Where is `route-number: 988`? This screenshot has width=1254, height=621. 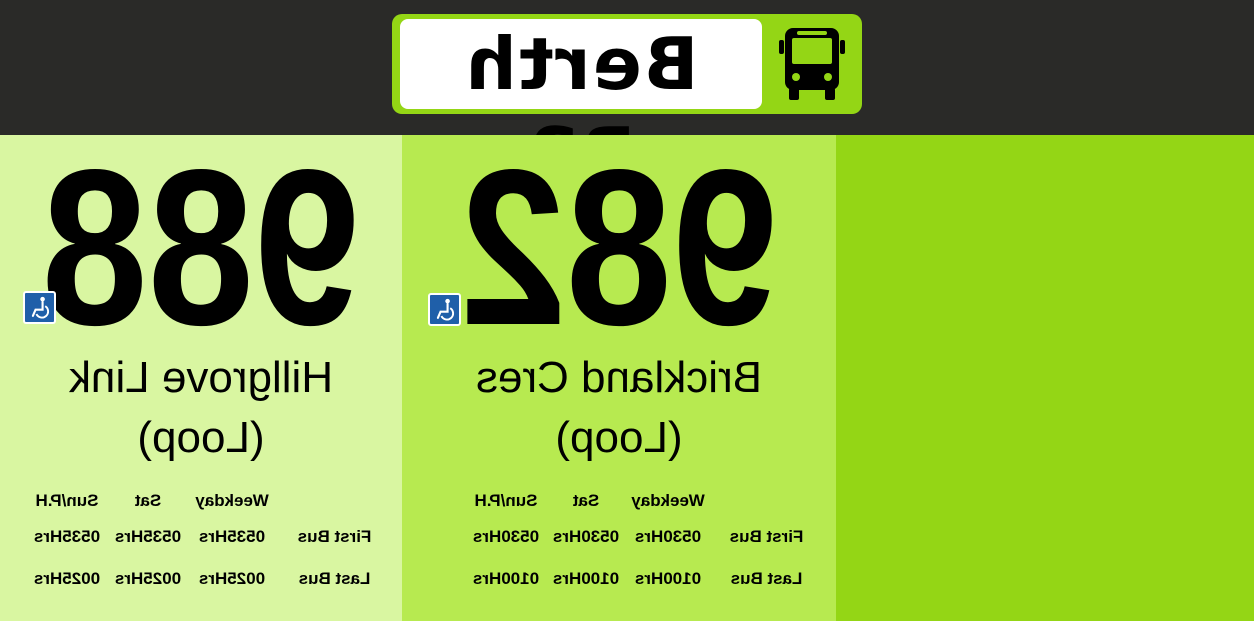
route-number: 988 is located at coordinates (201, 248).